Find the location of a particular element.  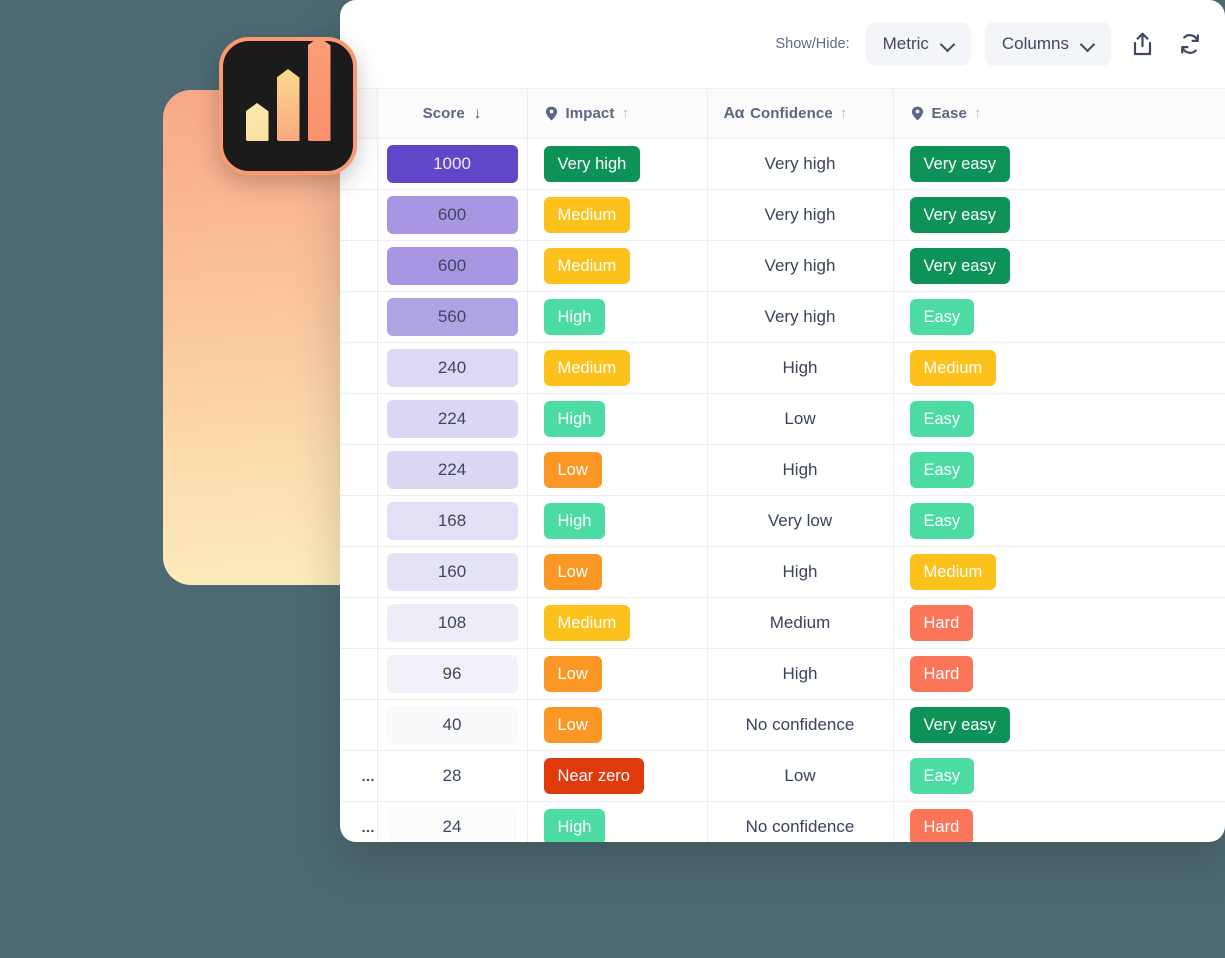

table-header-row: Score ↓ Impact ↑ Aα Confidence ↑ Ease ↑ is located at coordinates (782, 113).